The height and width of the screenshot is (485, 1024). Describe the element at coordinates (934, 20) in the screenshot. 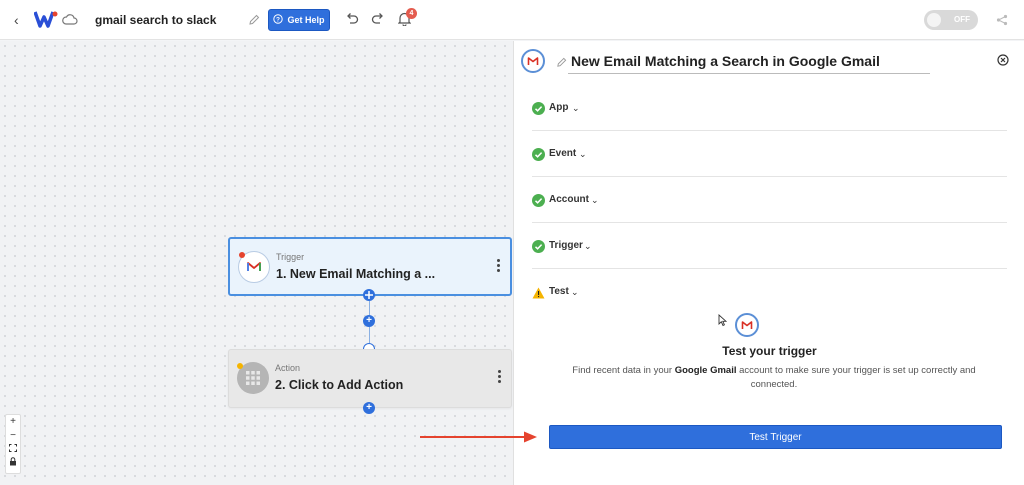

I see `toggle-knob` at that location.